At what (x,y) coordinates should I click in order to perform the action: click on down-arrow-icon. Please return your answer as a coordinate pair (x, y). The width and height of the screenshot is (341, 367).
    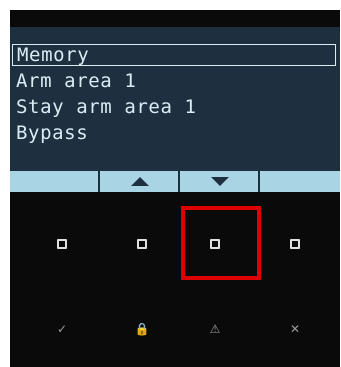
    Looking at the image, I should click on (220, 181).